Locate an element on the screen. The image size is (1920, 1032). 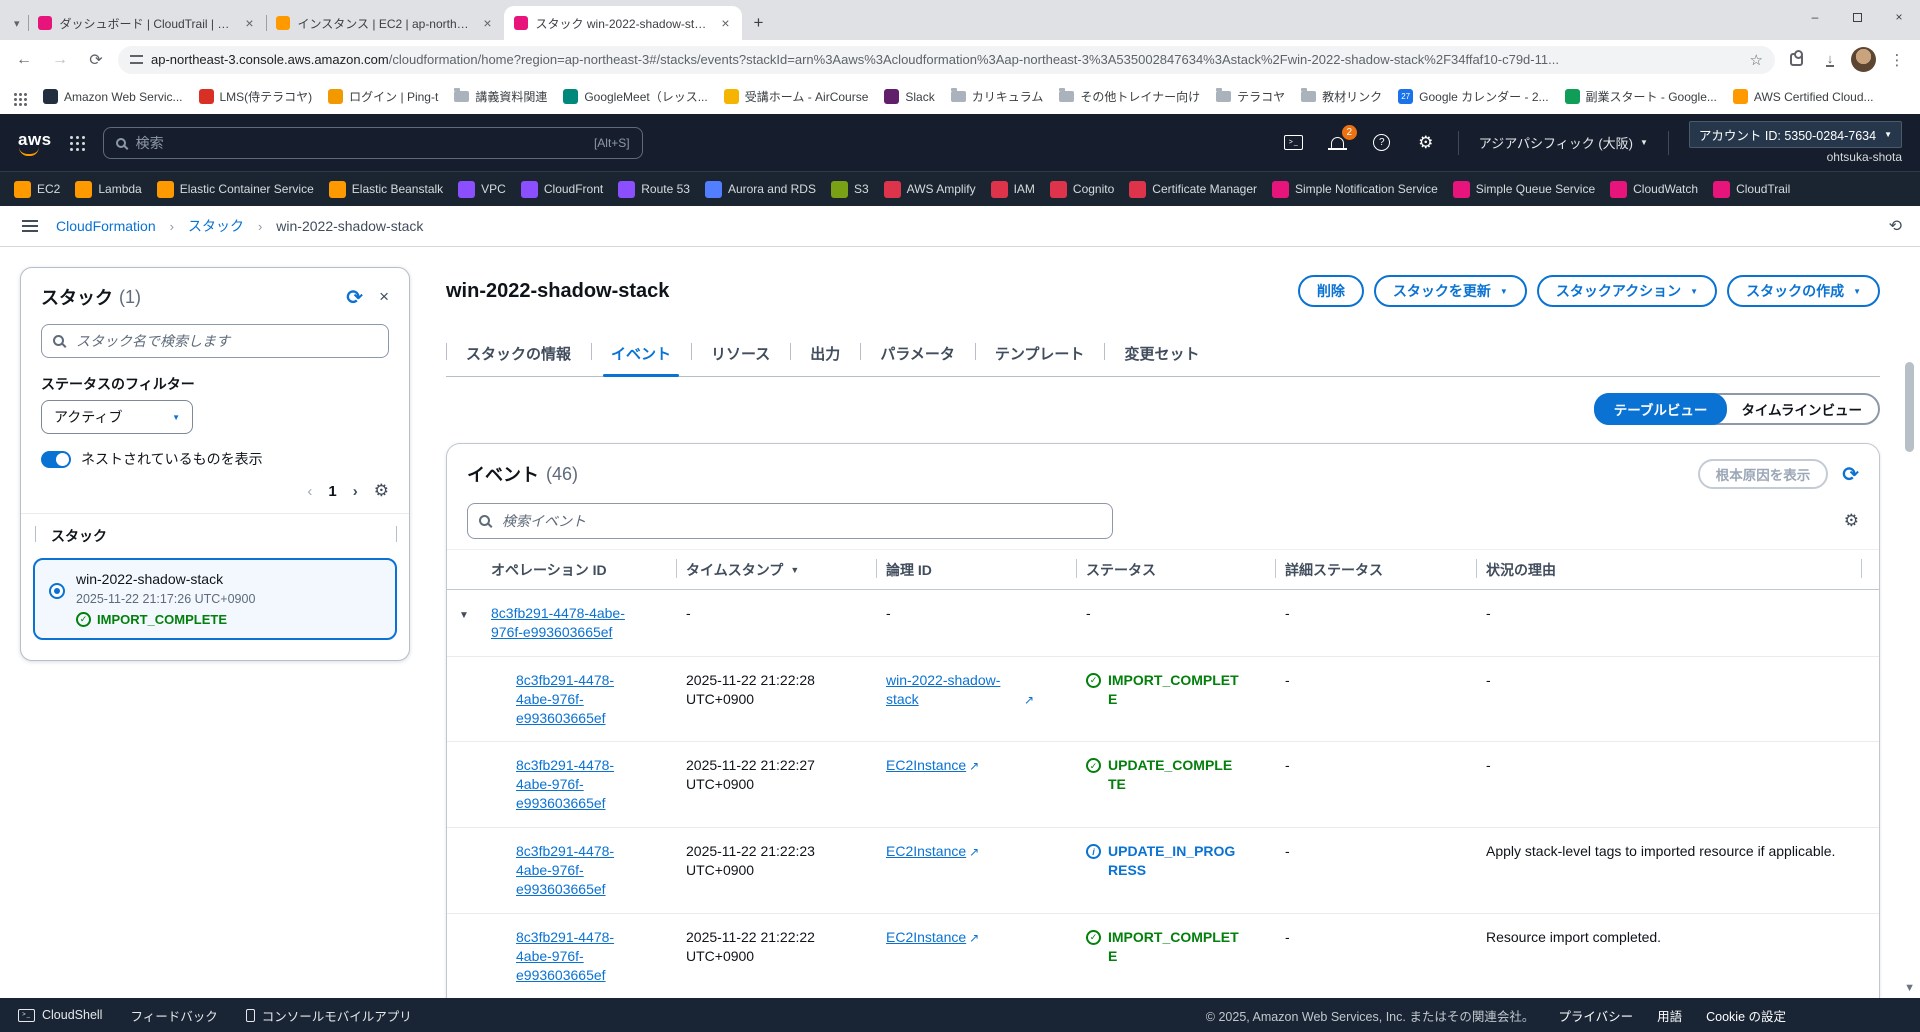
service-shortcut: S3 is located at coordinates (849, 189).